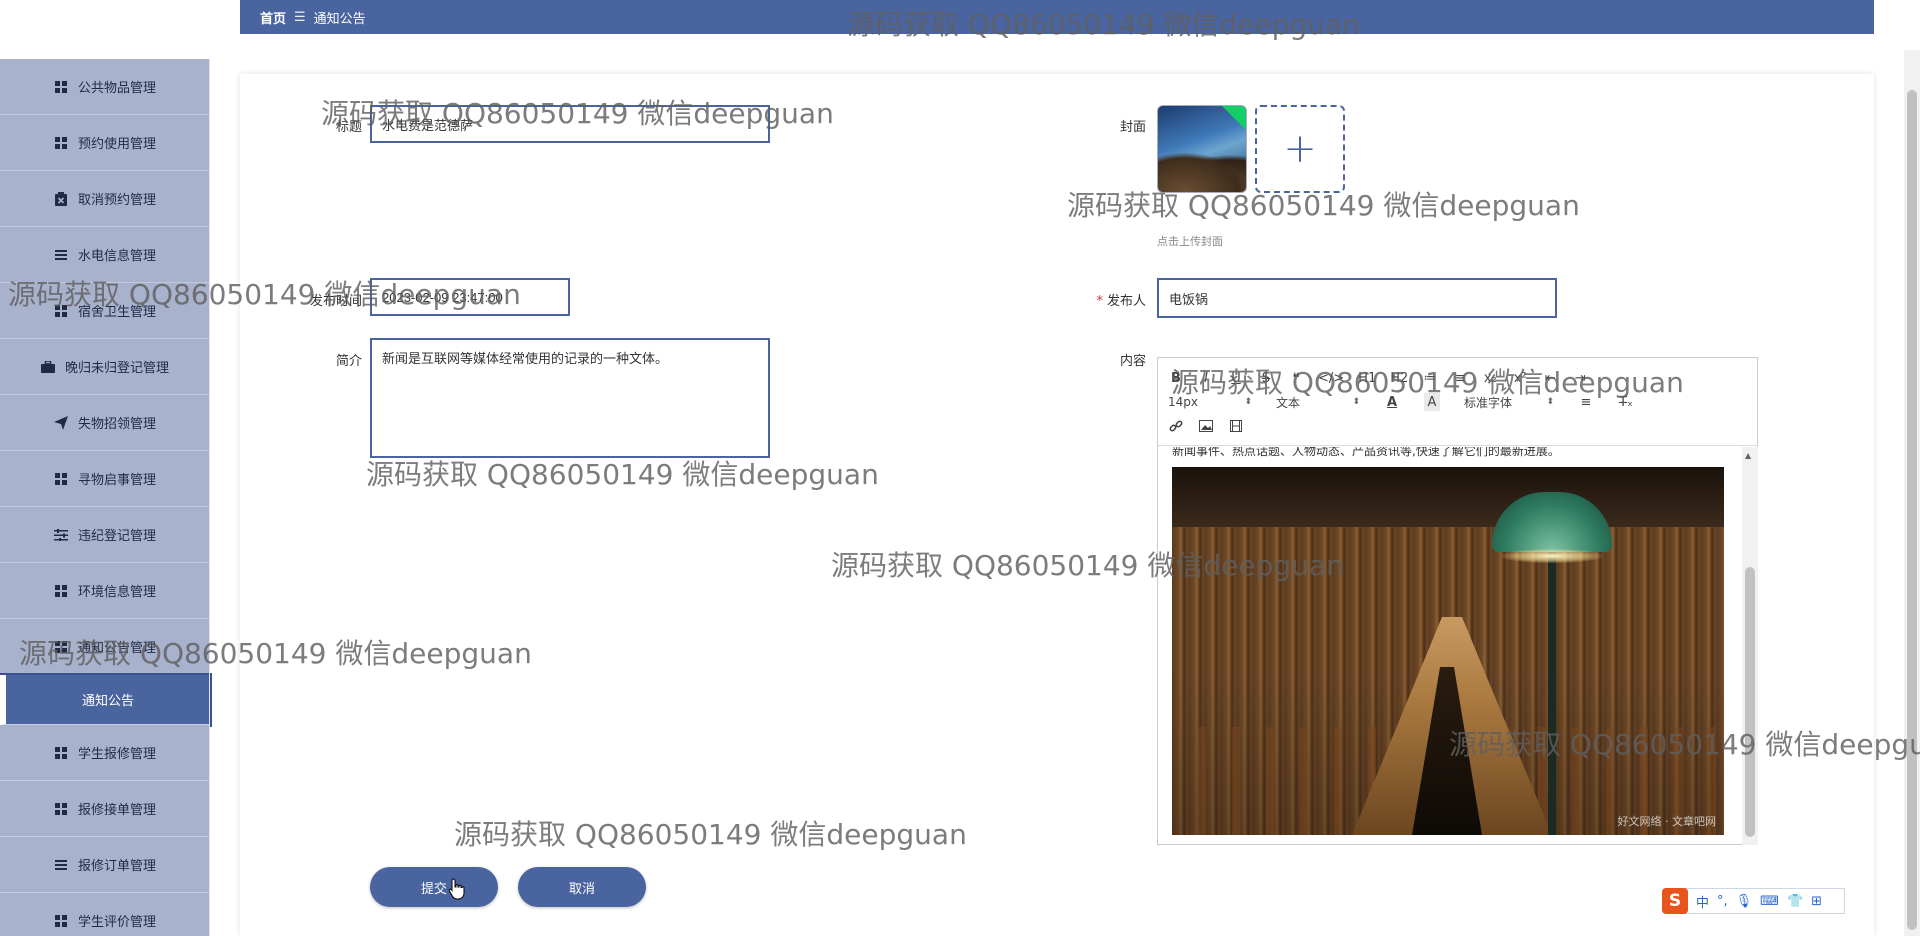 This screenshot has width=1920, height=936. I want to click on underline-button: U, so click(1236, 378).